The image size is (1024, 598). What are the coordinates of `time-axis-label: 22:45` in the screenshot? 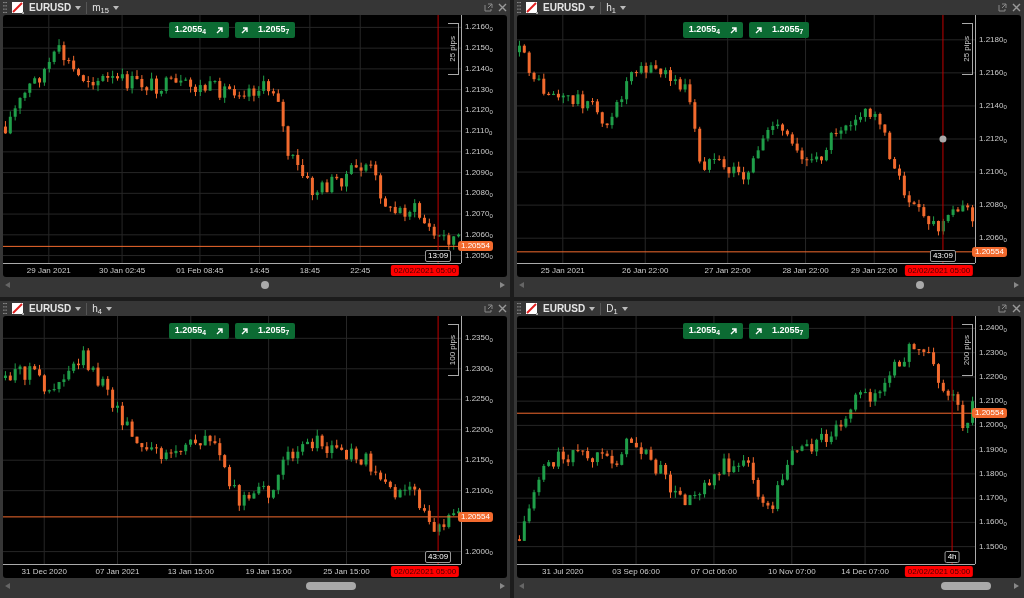 It's located at (360, 271).